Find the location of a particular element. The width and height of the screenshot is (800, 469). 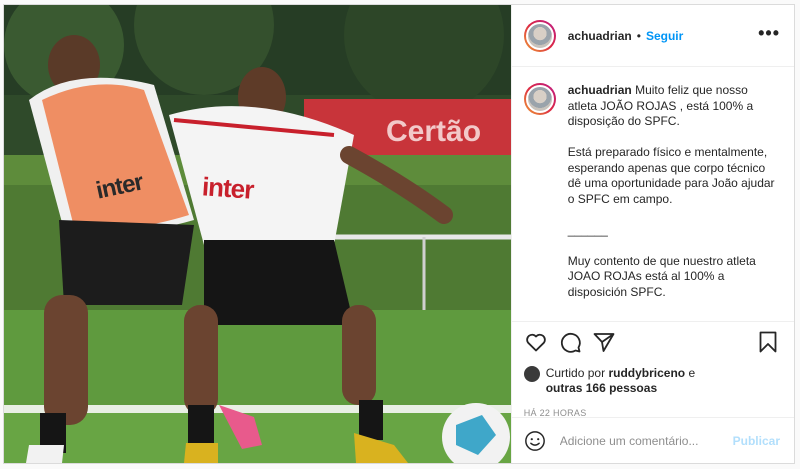

comment-input is located at coordinates (646, 440).